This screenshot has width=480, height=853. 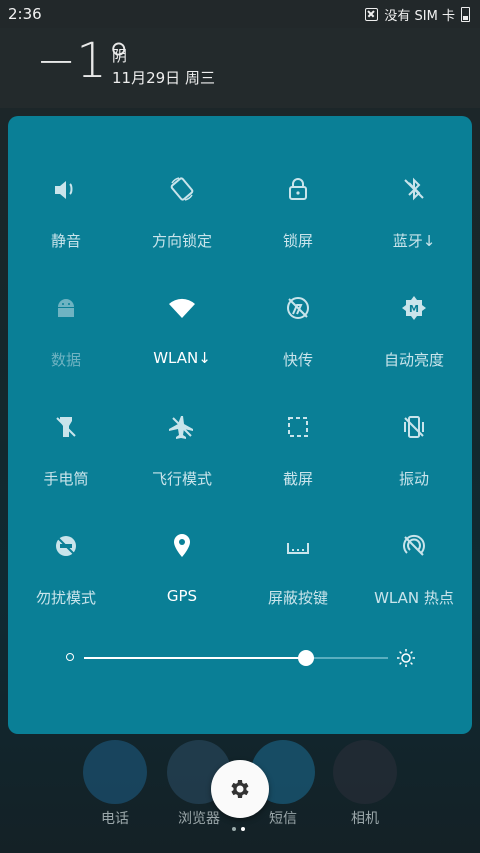 What do you see at coordinates (406, 658) in the screenshot?
I see `brightness-high-icon` at bounding box center [406, 658].